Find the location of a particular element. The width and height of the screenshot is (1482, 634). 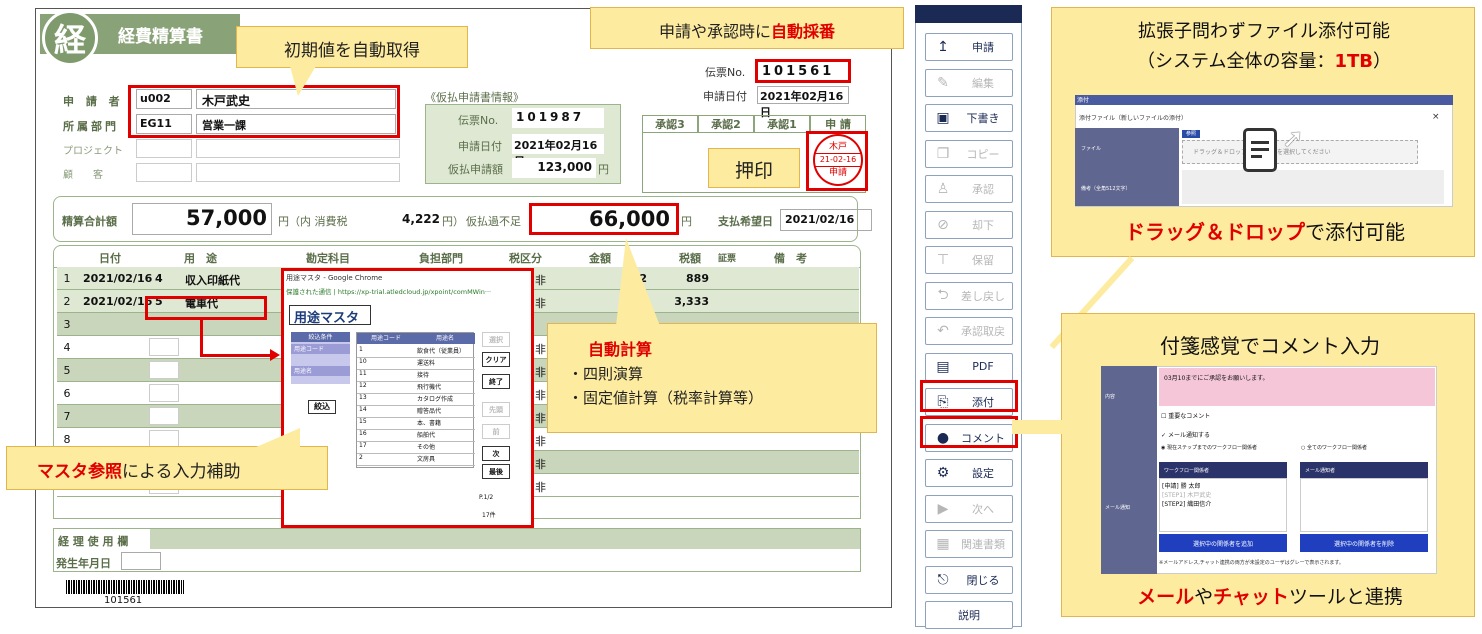

cond-name: 用途名 is located at coordinates (320, 371).